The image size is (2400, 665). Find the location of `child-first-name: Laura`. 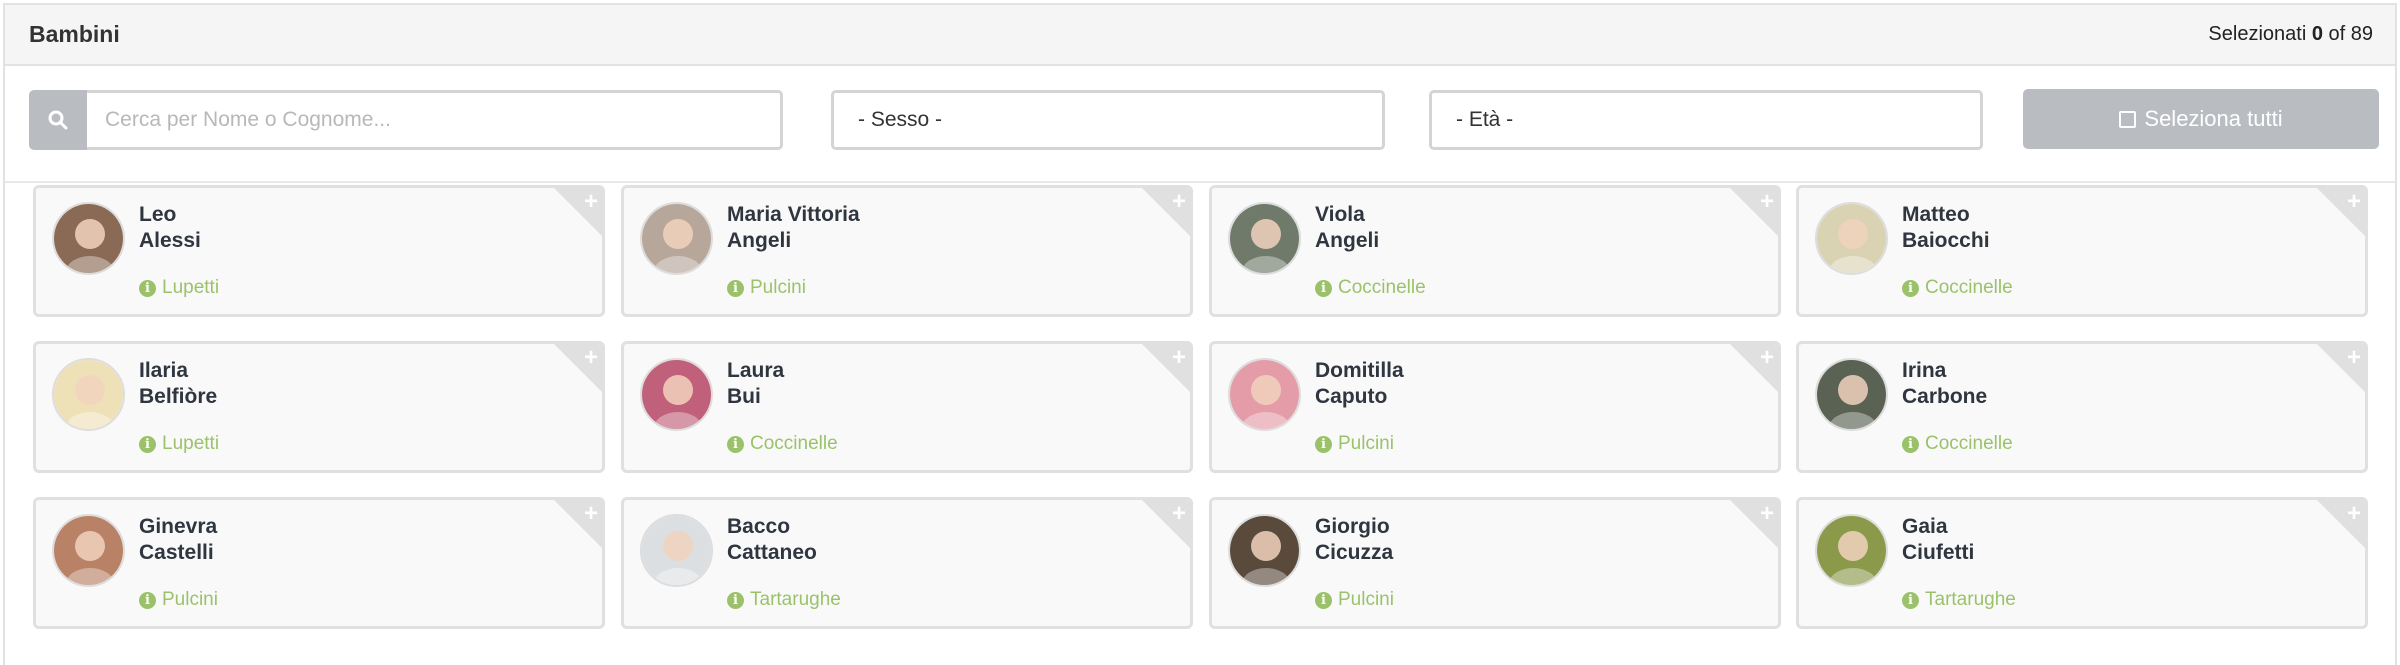

child-first-name: Laura is located at coordinates (756, 370).